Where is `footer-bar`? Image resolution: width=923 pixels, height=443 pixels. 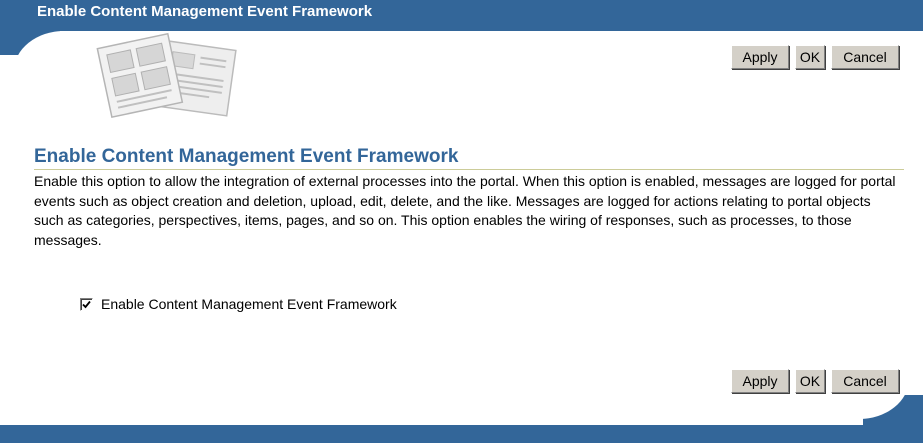
footer-bar is located at coordinates (461, 434).